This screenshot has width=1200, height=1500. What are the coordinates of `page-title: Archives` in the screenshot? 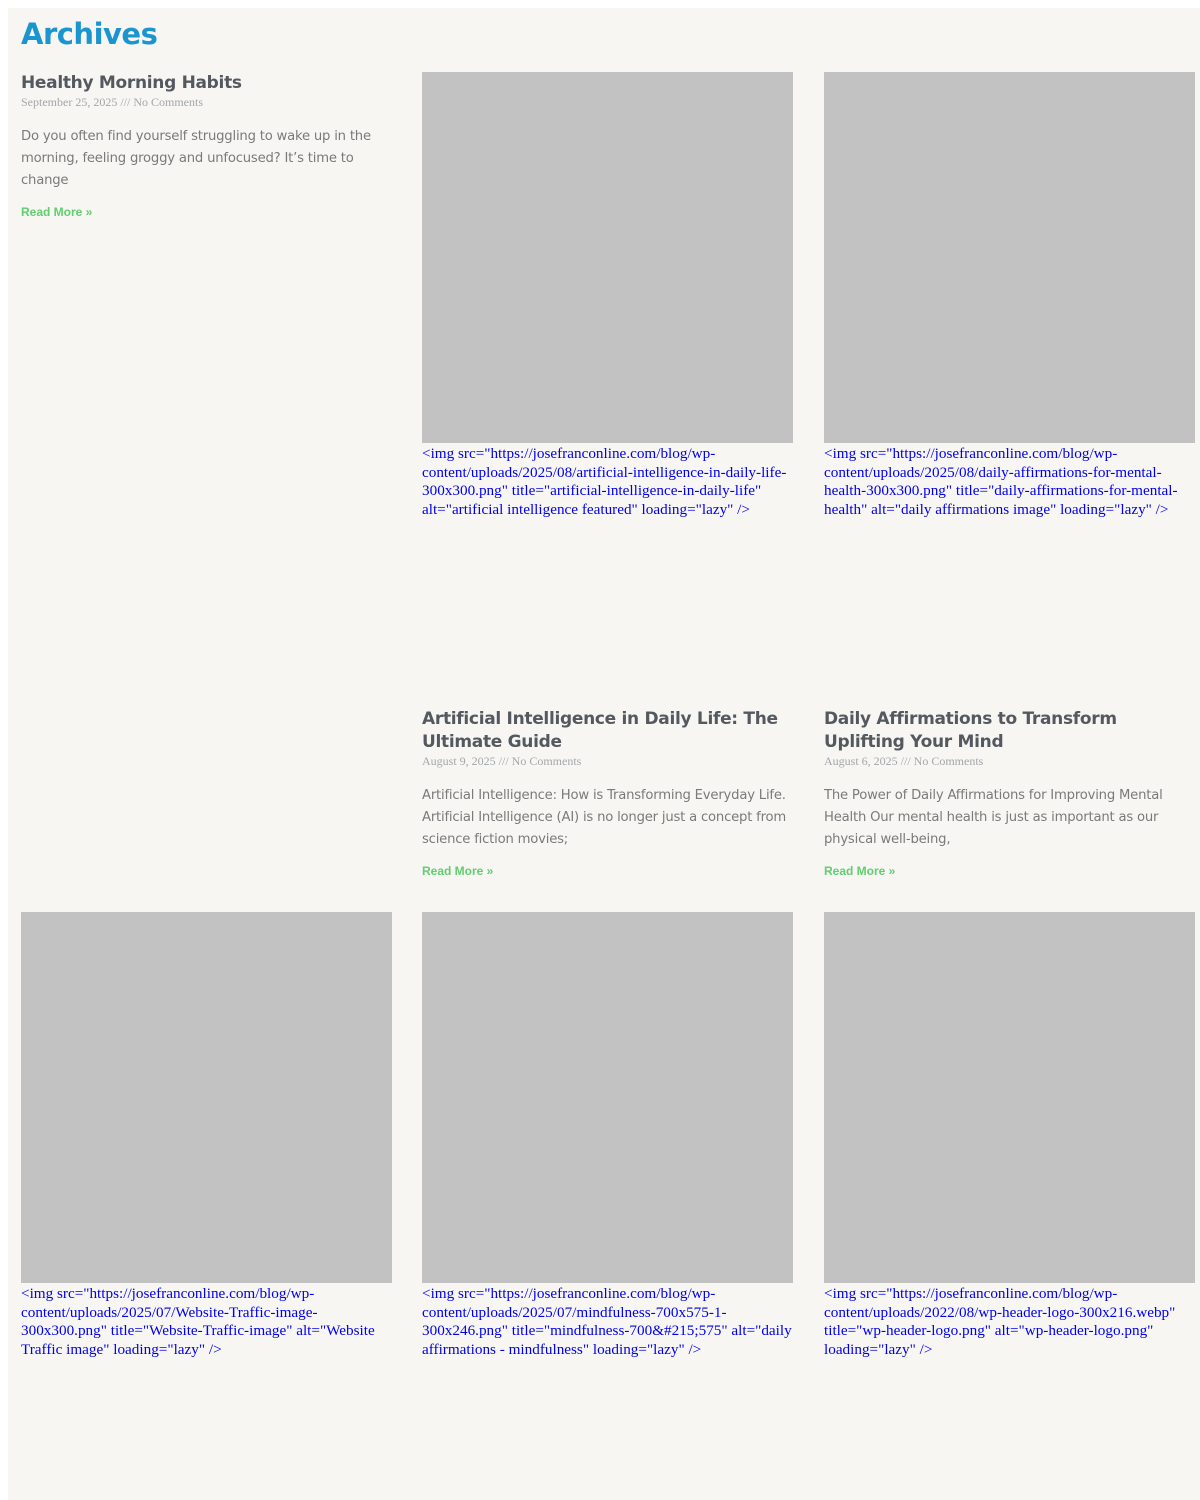 It's located at (89, 34).